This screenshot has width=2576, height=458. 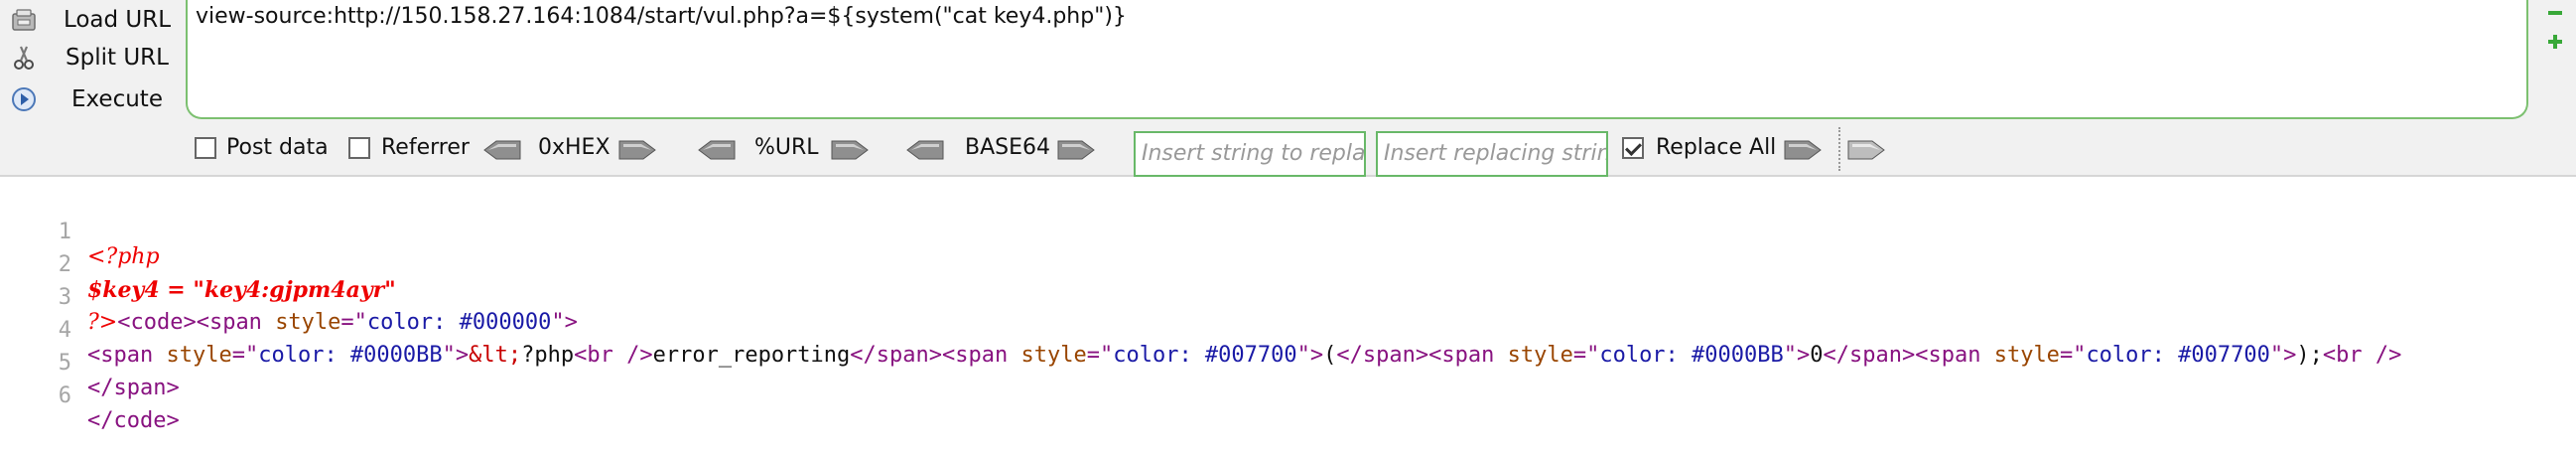 What do you see at coordinates (548, 355) in the screenshot?
I see `code-text: ?php` at bounding box center [548, 355].